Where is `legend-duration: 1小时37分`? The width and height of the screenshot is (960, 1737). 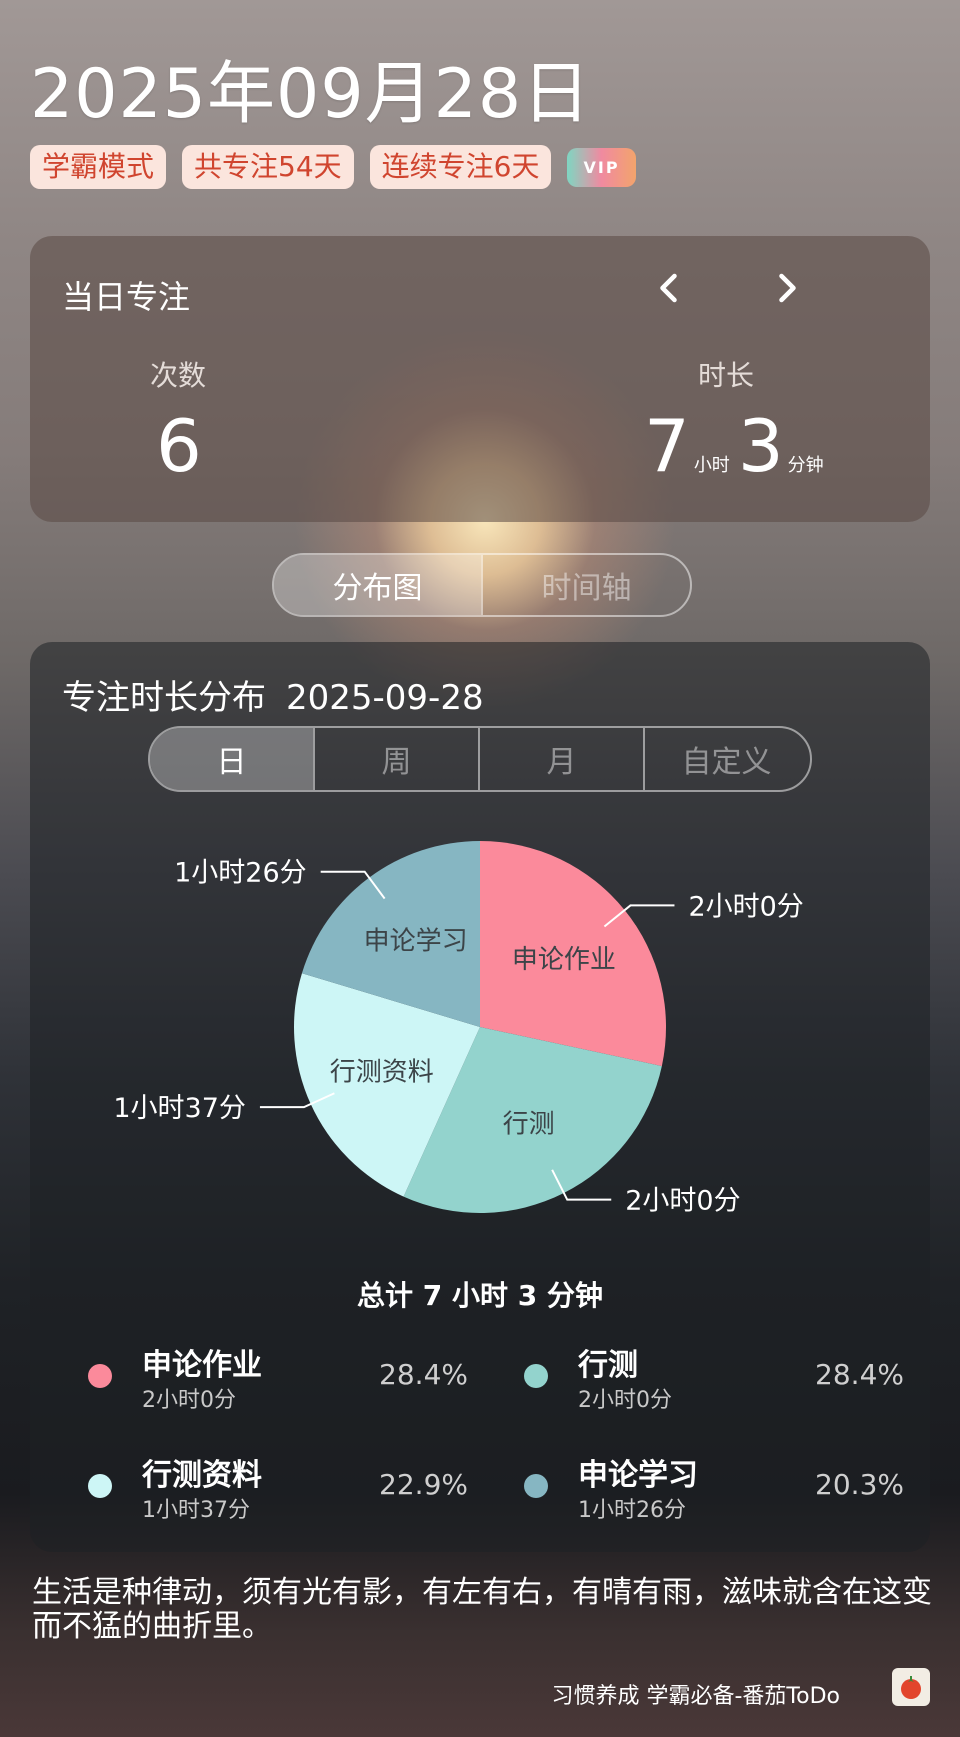 legend-duration: 1小时37分 is located at coordinates (196, 1510).